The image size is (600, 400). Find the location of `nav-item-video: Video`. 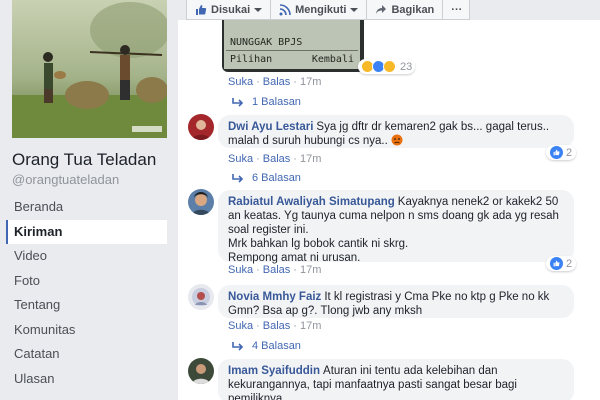

nav-item-video: Video is located at coordinates (86, 256).